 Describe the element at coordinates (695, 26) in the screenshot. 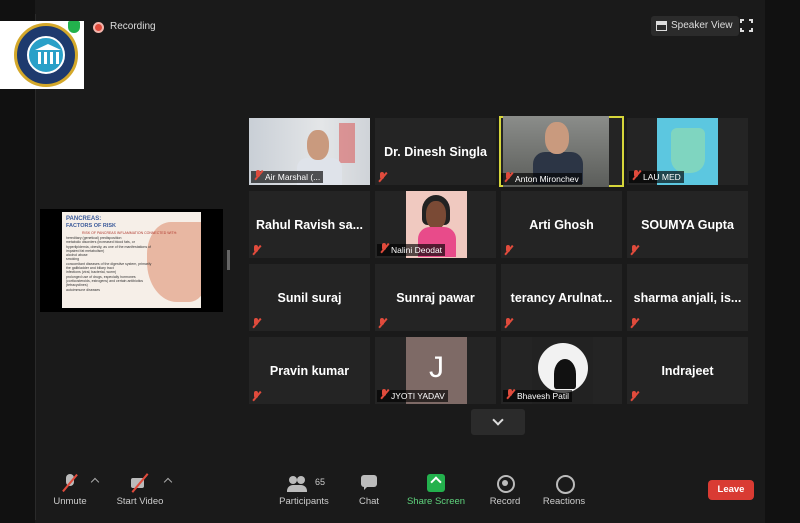

I see `speaker-view-button: Speaker View` at that location.